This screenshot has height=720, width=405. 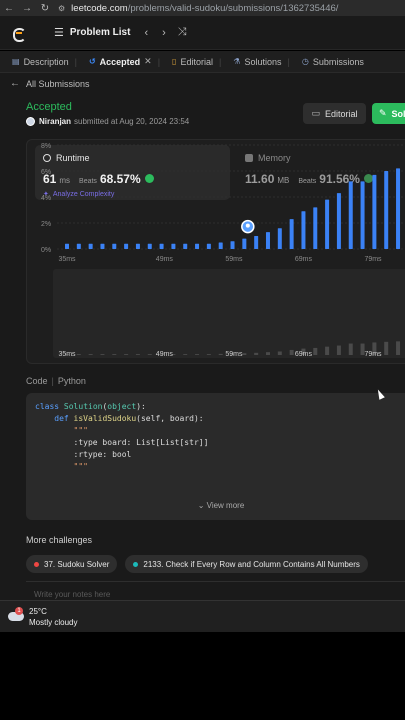 I want to click on tab-description: ▤ Description, so click(x=40, y=62).